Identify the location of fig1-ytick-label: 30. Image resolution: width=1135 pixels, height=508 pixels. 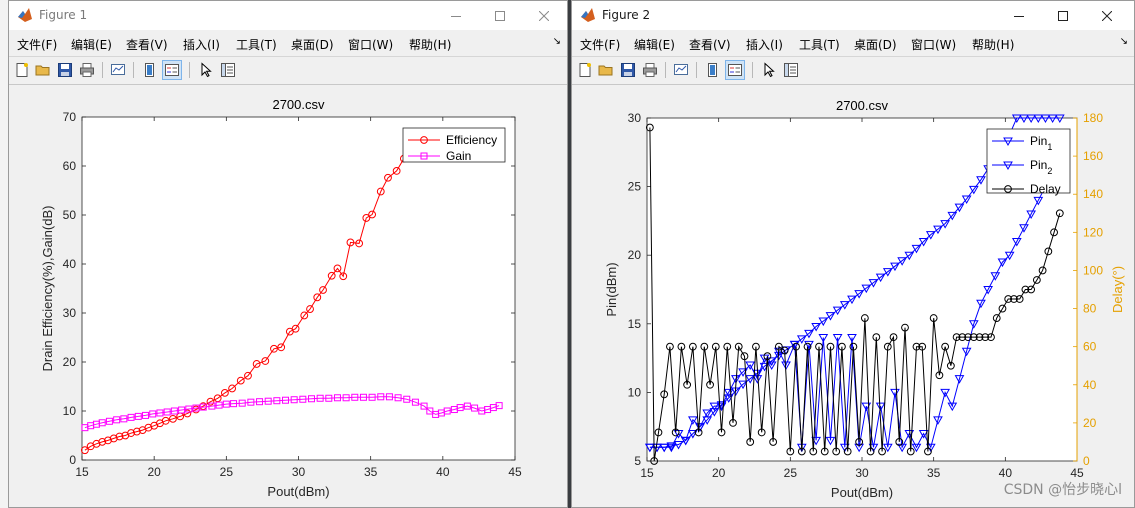
(70, 313).